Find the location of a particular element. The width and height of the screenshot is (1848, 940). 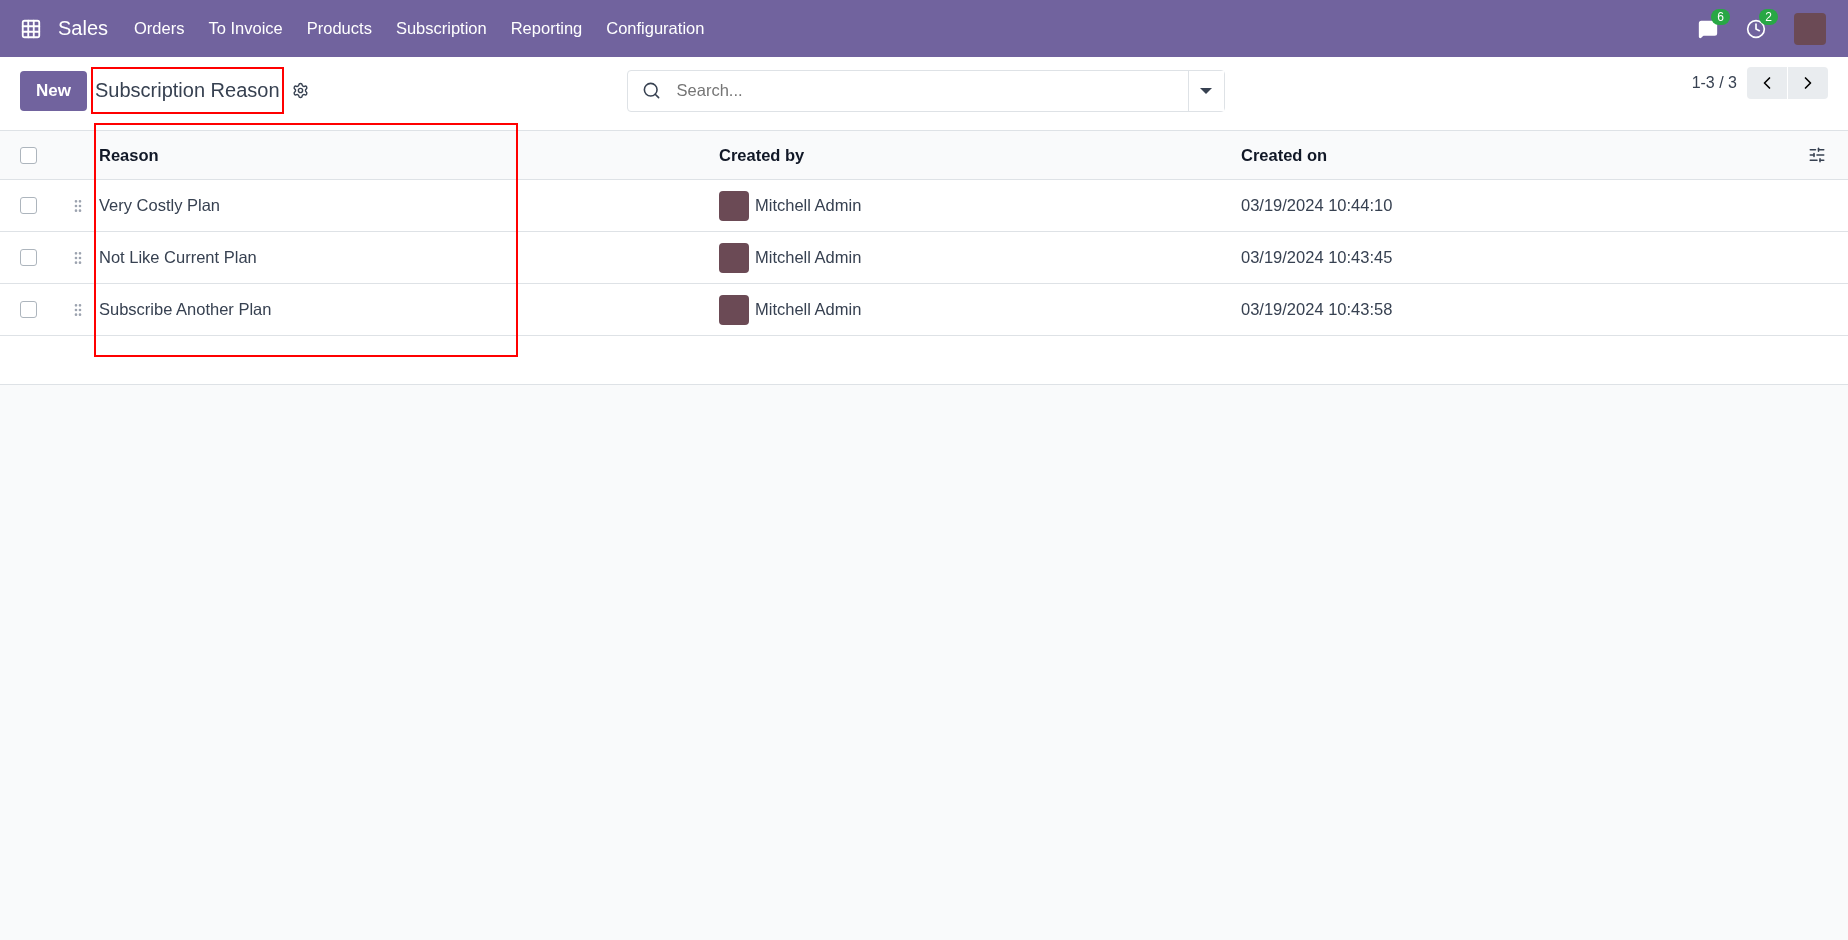

column-header: Reason is located at coordinates (129, 155).